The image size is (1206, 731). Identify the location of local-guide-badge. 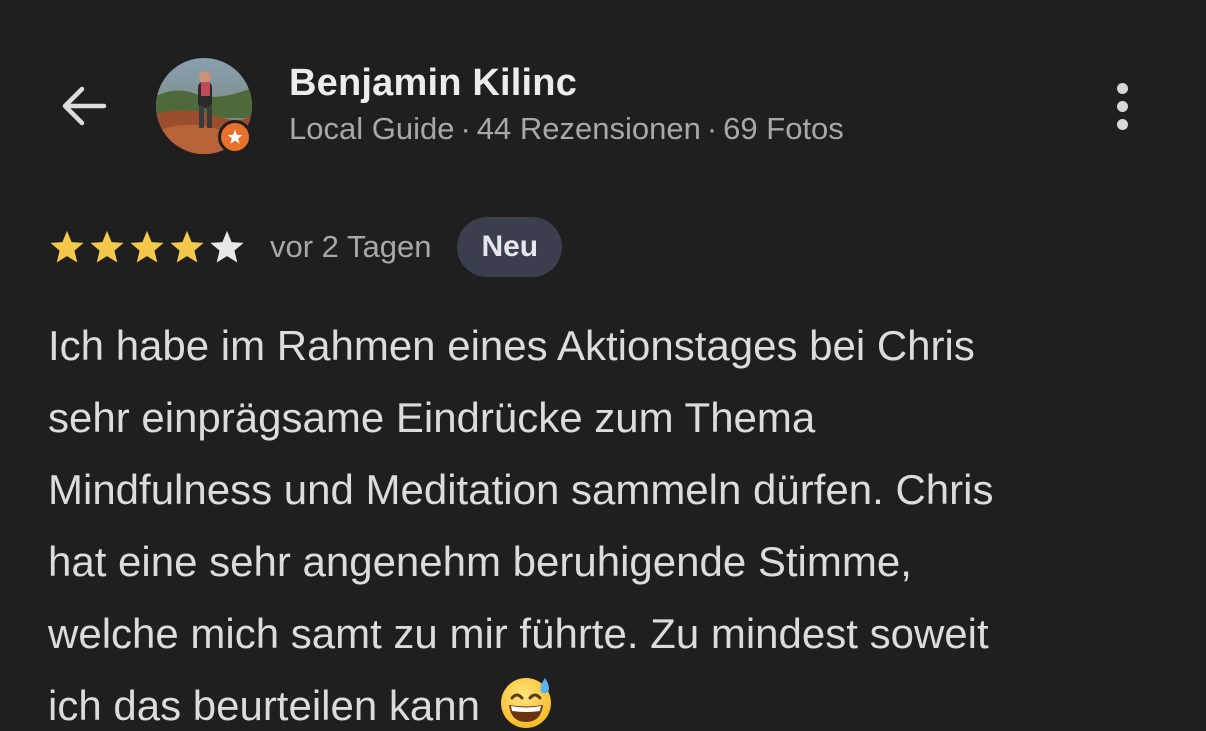
(235, 137).